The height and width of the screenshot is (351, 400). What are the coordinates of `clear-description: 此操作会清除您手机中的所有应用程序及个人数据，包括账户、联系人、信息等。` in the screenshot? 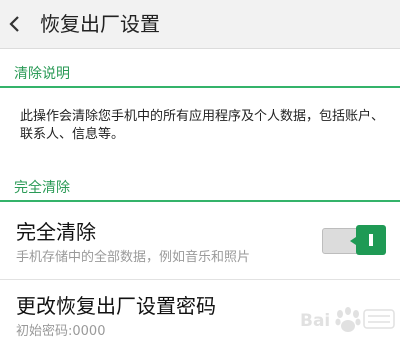 It's located at (202, 125).